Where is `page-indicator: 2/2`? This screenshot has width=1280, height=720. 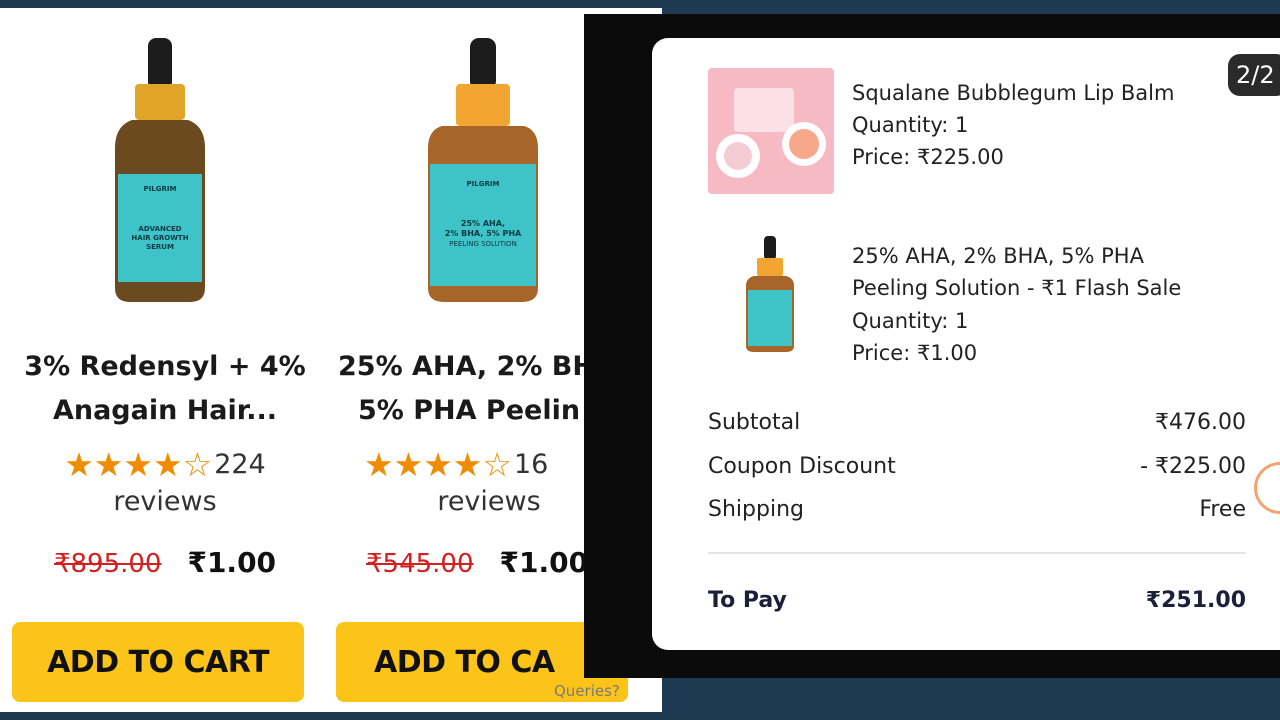
page-indicator: 2/2 is located at coordinates (1254, 75).